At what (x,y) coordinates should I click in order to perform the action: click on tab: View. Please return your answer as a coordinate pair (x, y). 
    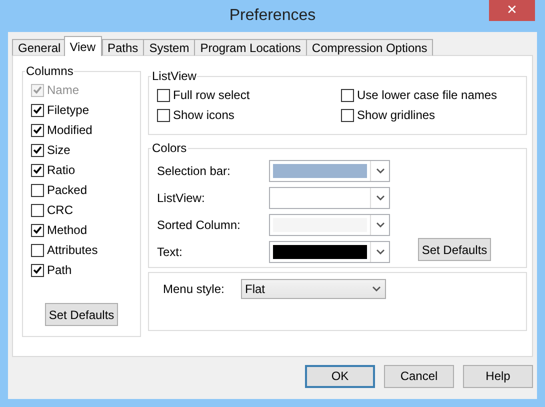
    Looking at the image, I should click on (83, 46).